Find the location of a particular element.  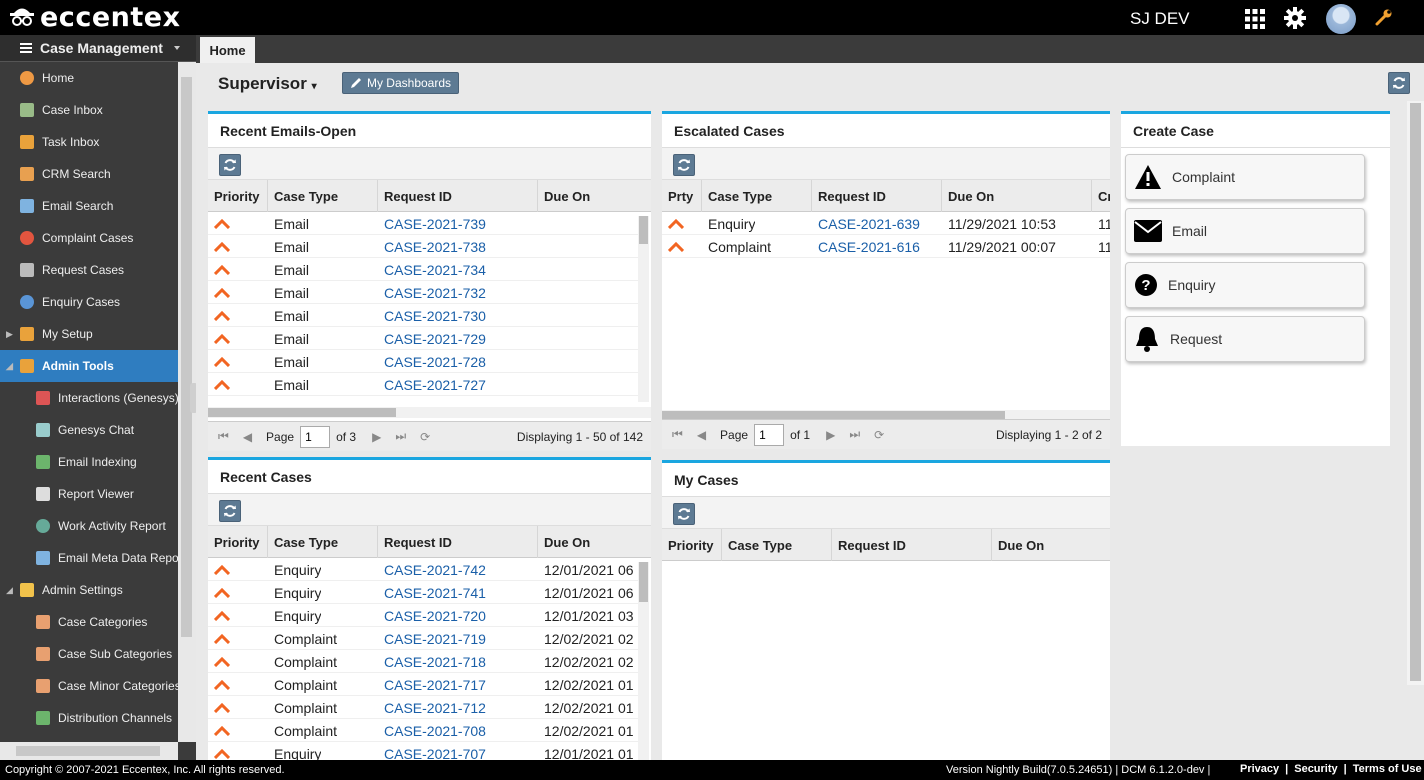

table-row: Complaint CASE-2021-708 12/02/2021 01 is located at coordinates (423, 730).